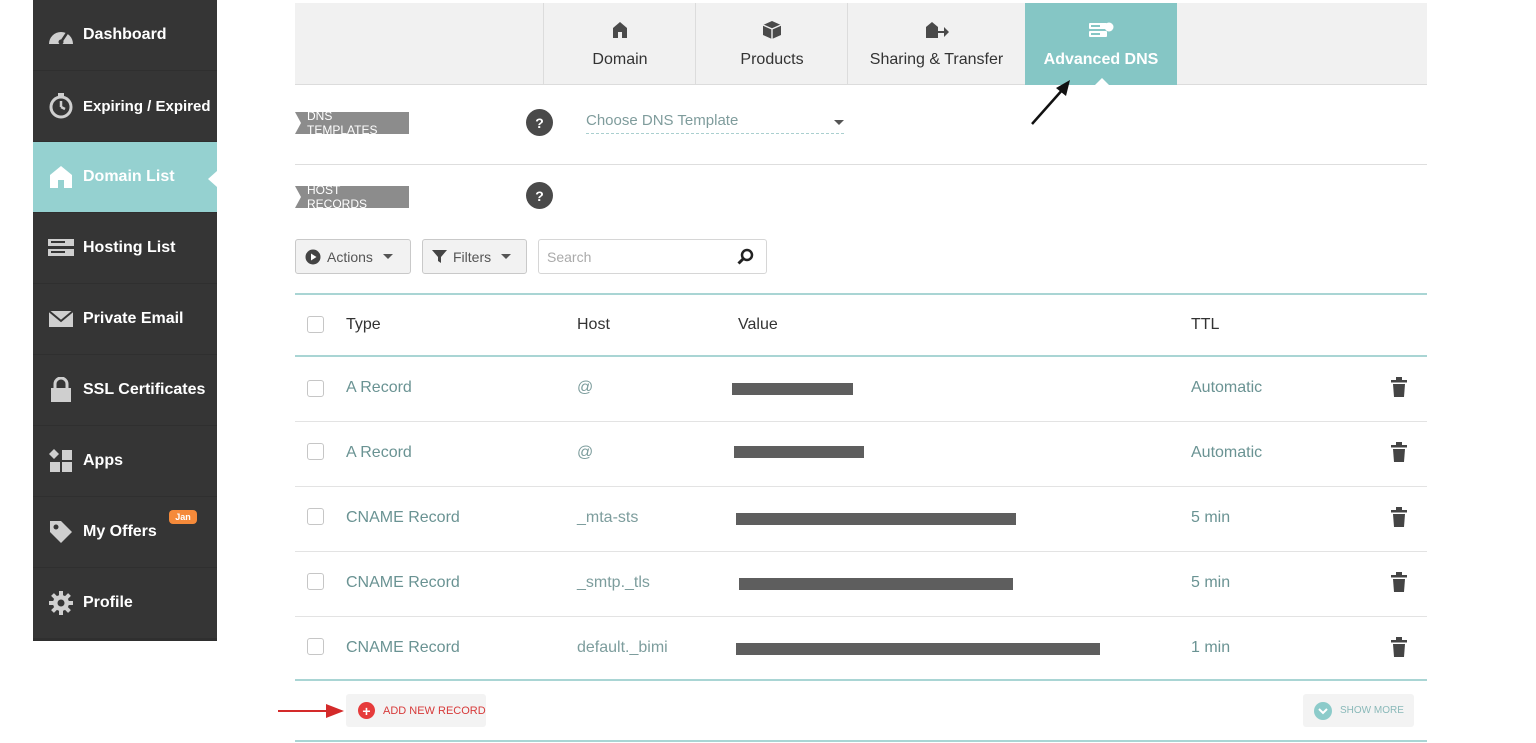 The width and height of the screenshot is (1536, 743). I want to click on section-divider, so click(861, 164).